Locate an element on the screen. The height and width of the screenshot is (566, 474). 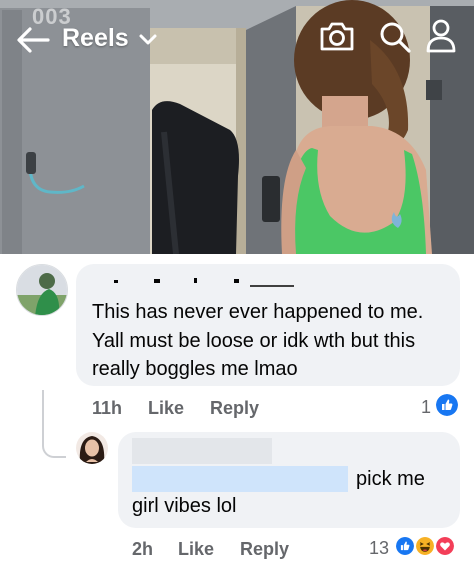
reply-bubble: pick me girl vibes lol is located at coordinates (289, 480).